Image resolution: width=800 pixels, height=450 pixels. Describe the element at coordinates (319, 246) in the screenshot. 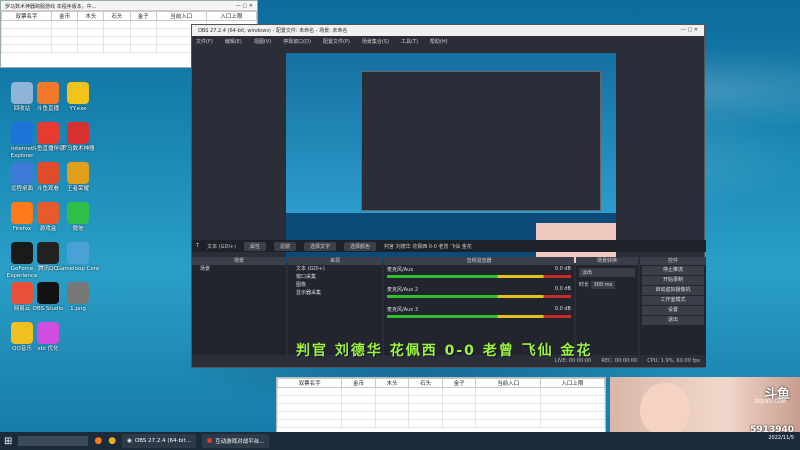

I see `select-text-button: 选择文字` at that location.